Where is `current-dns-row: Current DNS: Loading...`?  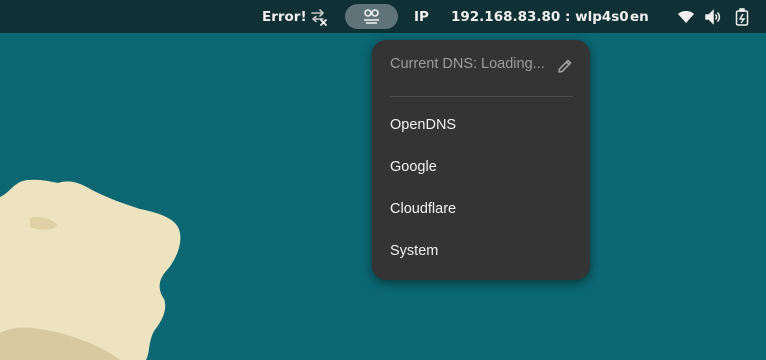
current-dns-row: Current DNS: Loading... is located at coordinates (481, 65).